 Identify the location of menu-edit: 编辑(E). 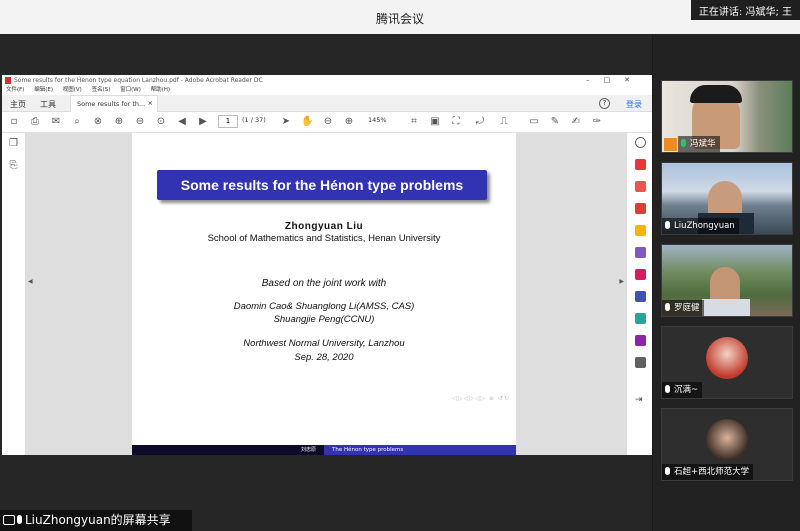
(43, 90).